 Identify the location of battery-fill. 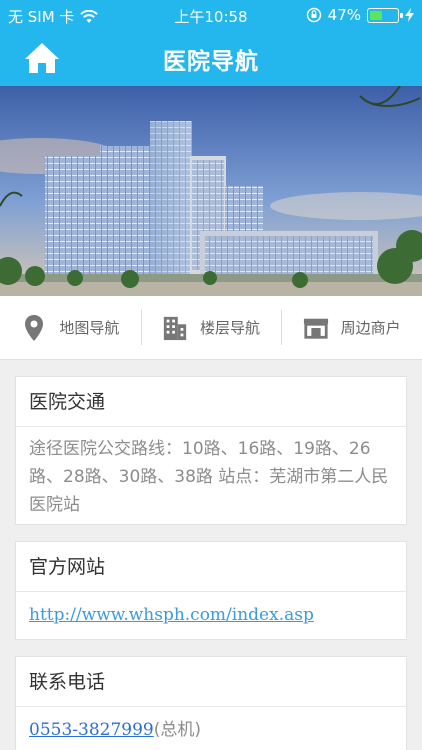
(376, 15).